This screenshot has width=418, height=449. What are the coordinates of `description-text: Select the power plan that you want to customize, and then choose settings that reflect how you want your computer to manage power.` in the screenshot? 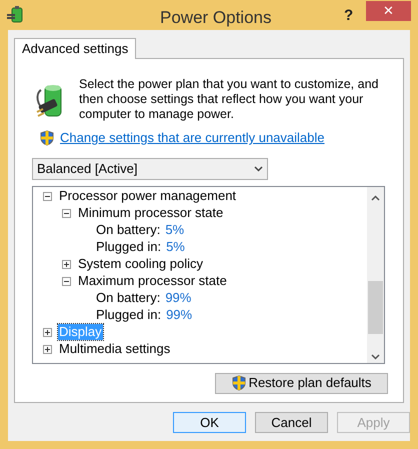 It's located at (229, 99).